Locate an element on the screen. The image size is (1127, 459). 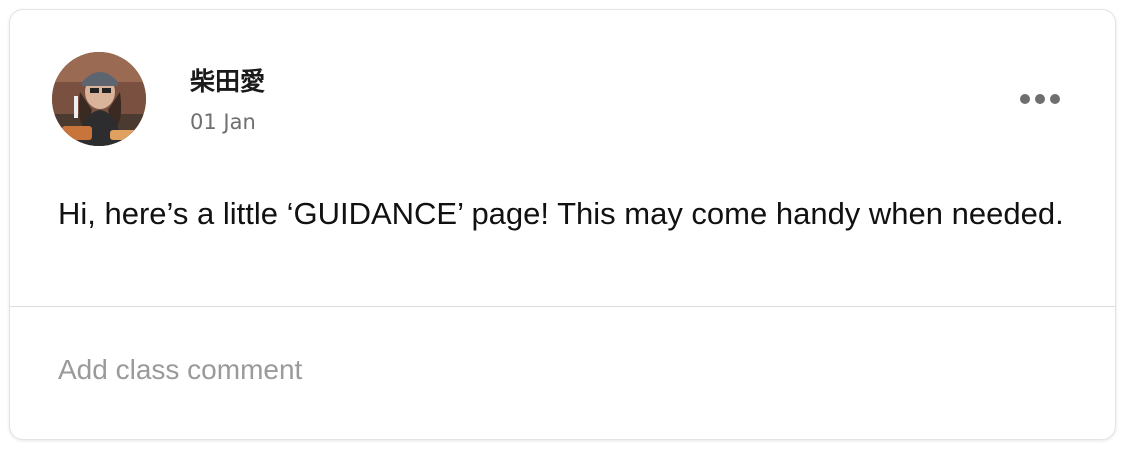
post-date: 01 Jan is located at coordinates (223, 122).